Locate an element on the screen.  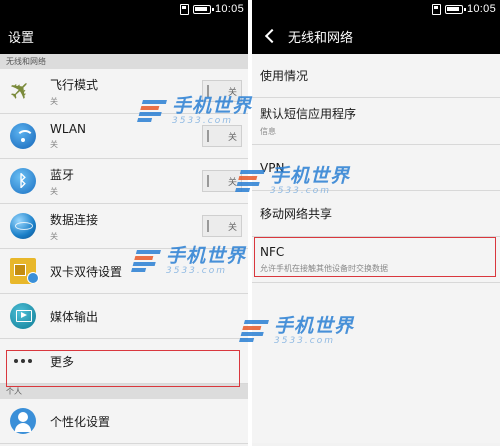
setting-summary: 允许手机在接触其他设备时交换数据 is located at coordinates (324, 268).